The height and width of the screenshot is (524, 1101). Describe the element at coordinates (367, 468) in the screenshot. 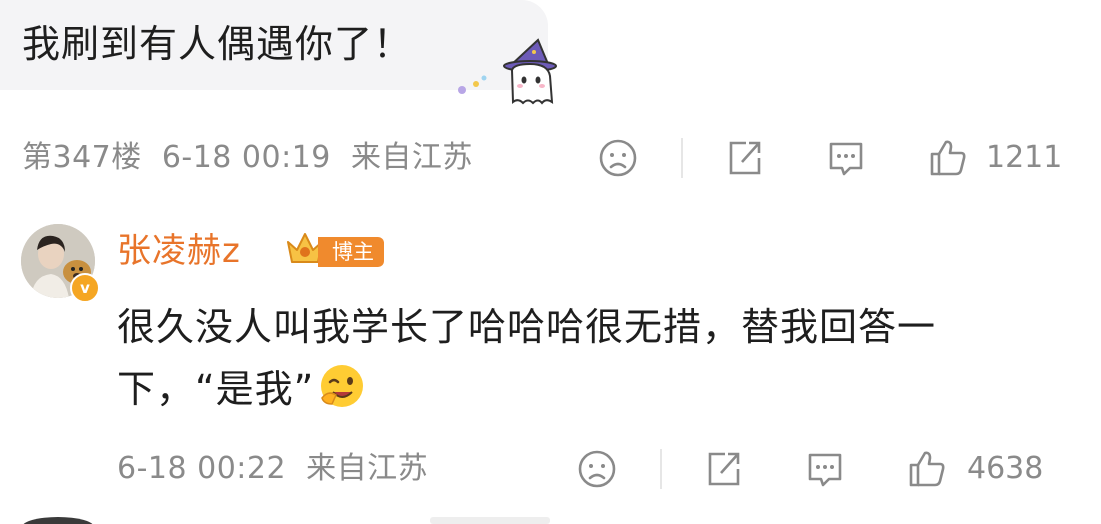

I see `reply-location: 来自江苏` at that location.